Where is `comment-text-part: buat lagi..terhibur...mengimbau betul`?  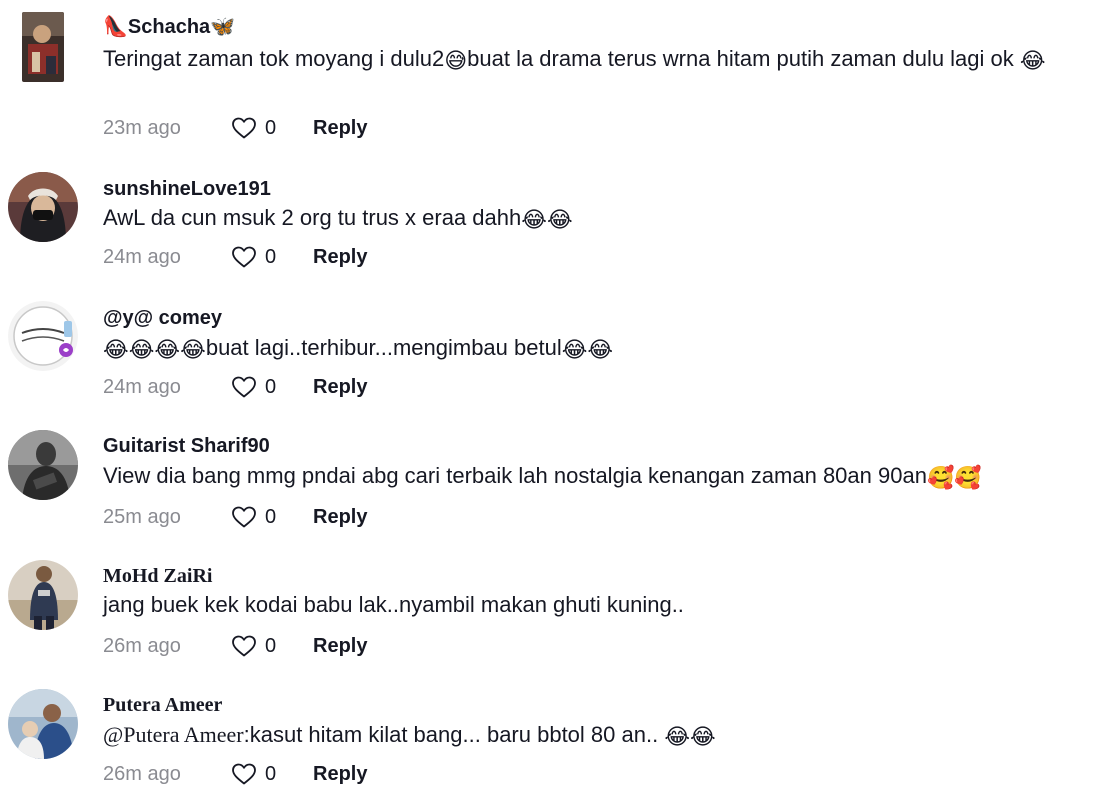
comment-text-part: buat lagi..terhibur...mengimbau betul is located at coordinates (383, 347).